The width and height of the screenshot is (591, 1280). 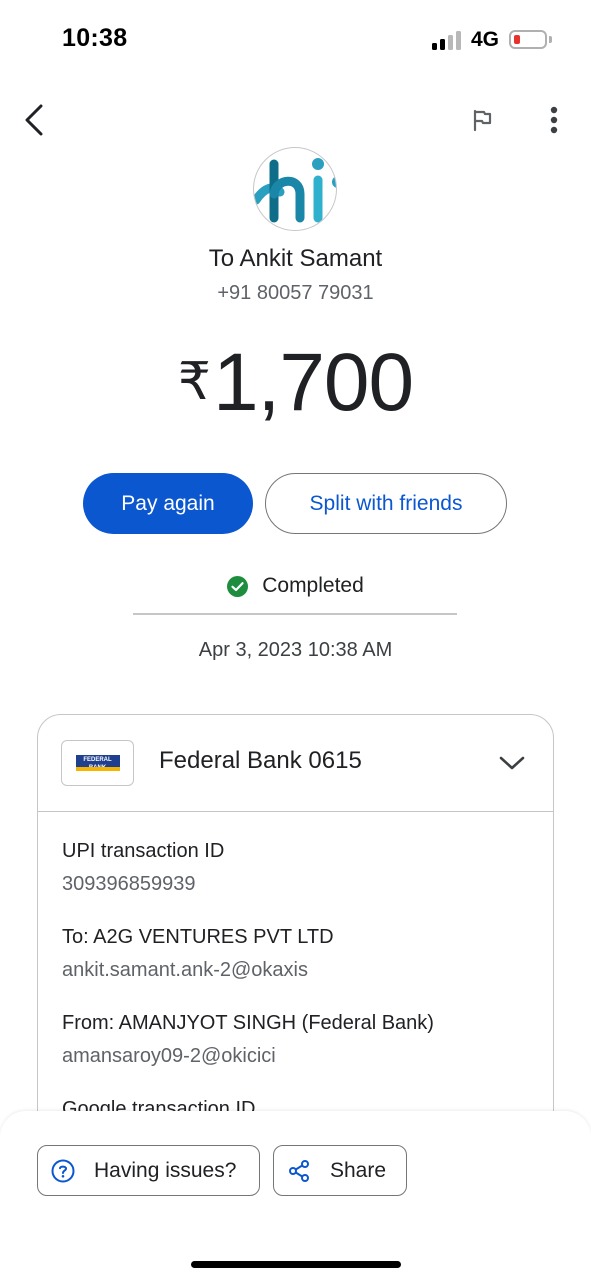 I want to click on status-bar: 10:38 4G, so click(x=295, y=40).